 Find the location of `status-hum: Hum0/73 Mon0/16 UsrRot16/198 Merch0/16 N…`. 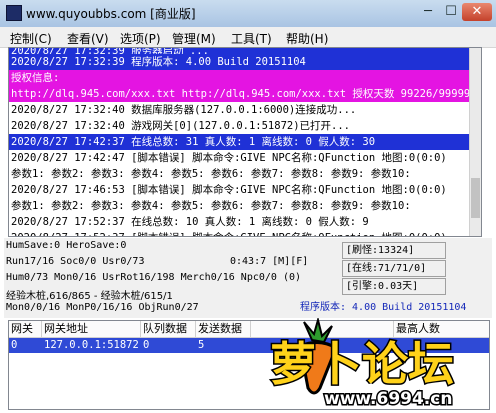

status-hum: Hum0/73 Mon0/16 UsrRot16/198 Merch0/16 N… is located at coordinates (154, 277).